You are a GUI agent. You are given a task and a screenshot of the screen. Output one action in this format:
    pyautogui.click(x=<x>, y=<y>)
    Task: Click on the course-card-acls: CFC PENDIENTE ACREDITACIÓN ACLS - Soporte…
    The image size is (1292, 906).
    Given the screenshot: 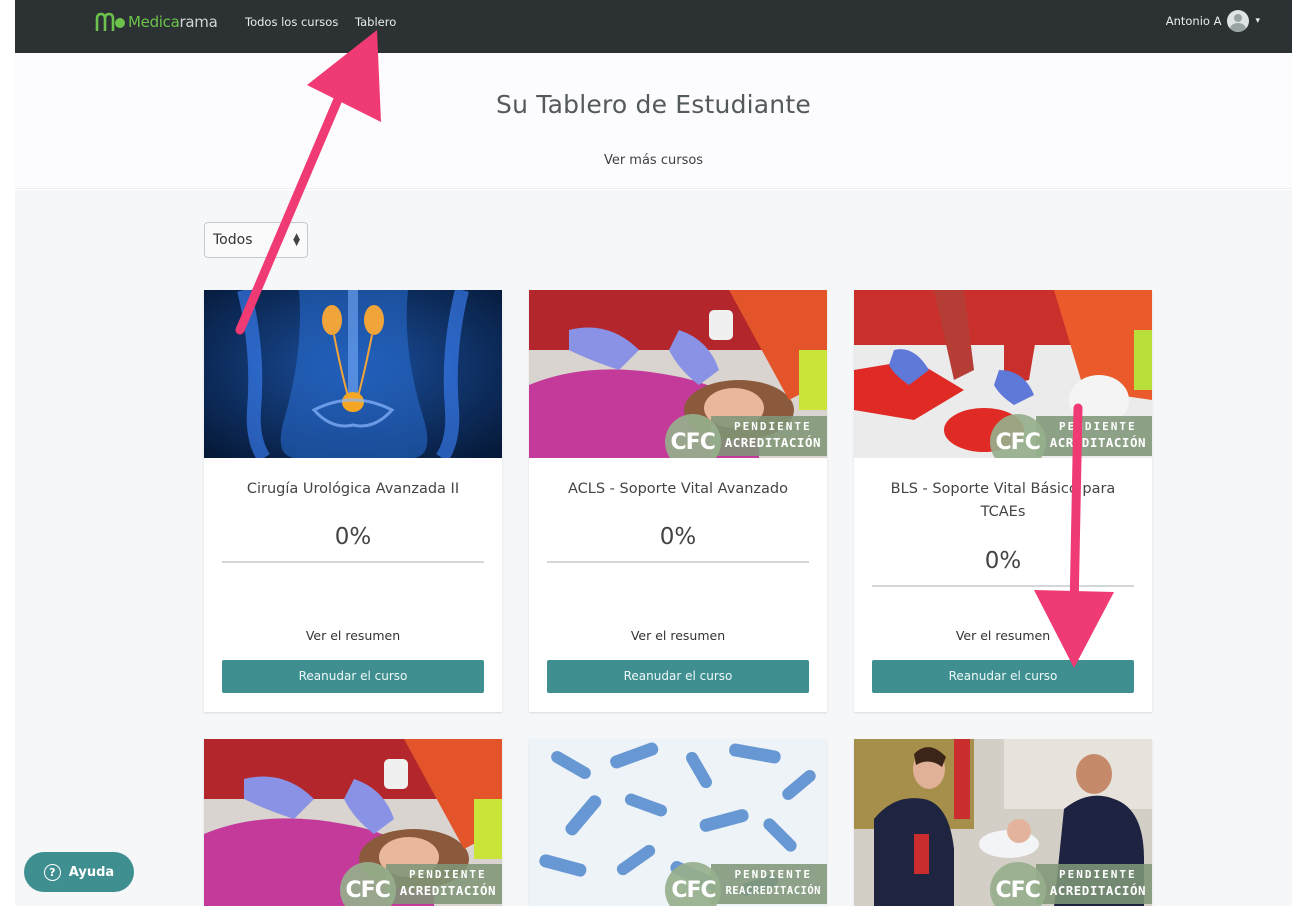 What is the action you would take?
    pyautogui.click(x=678, y=501)
    